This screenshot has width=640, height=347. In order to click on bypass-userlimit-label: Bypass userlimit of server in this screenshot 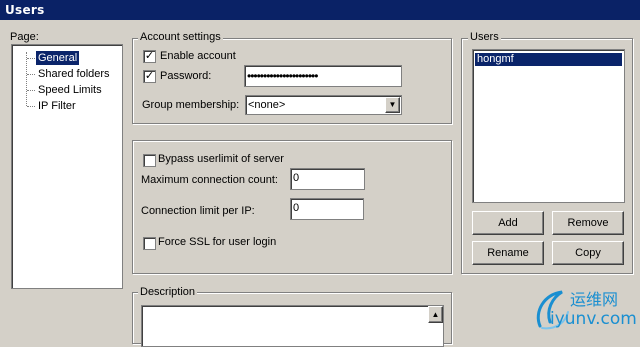, I will do `click(221, 159)`.